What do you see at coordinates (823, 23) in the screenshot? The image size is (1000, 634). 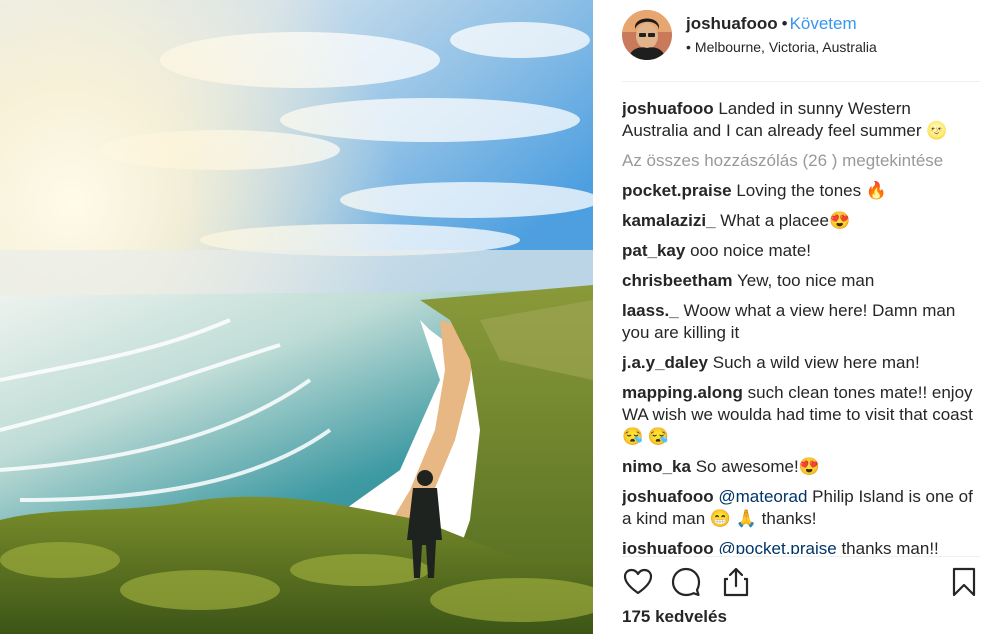 I see `follow-button: Követem` at bounding box center [823, 23].